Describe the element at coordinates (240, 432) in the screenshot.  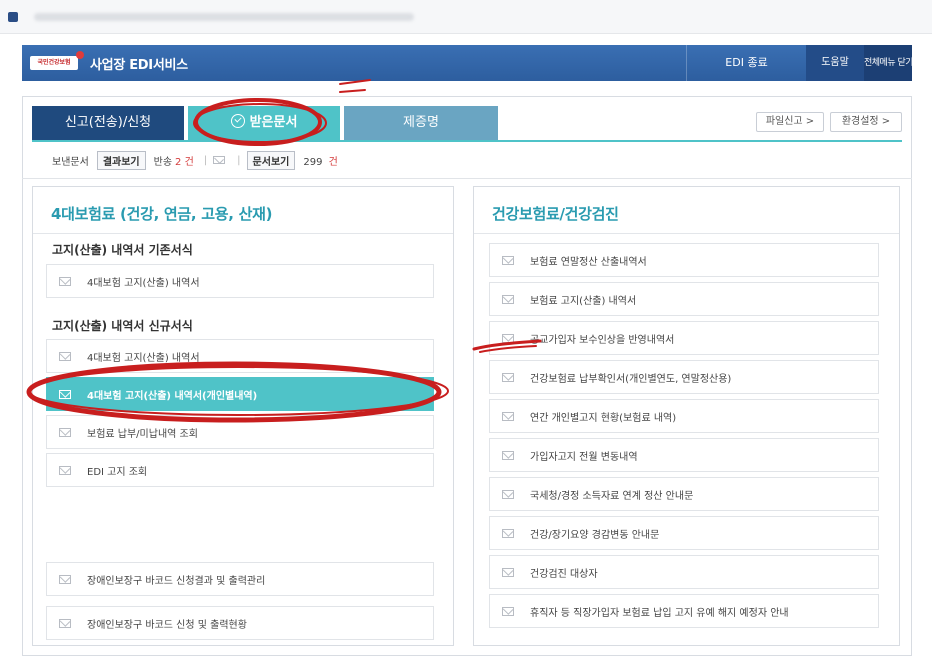
I see `list-item: 보험료 납부/미납내역 조회` at that location.